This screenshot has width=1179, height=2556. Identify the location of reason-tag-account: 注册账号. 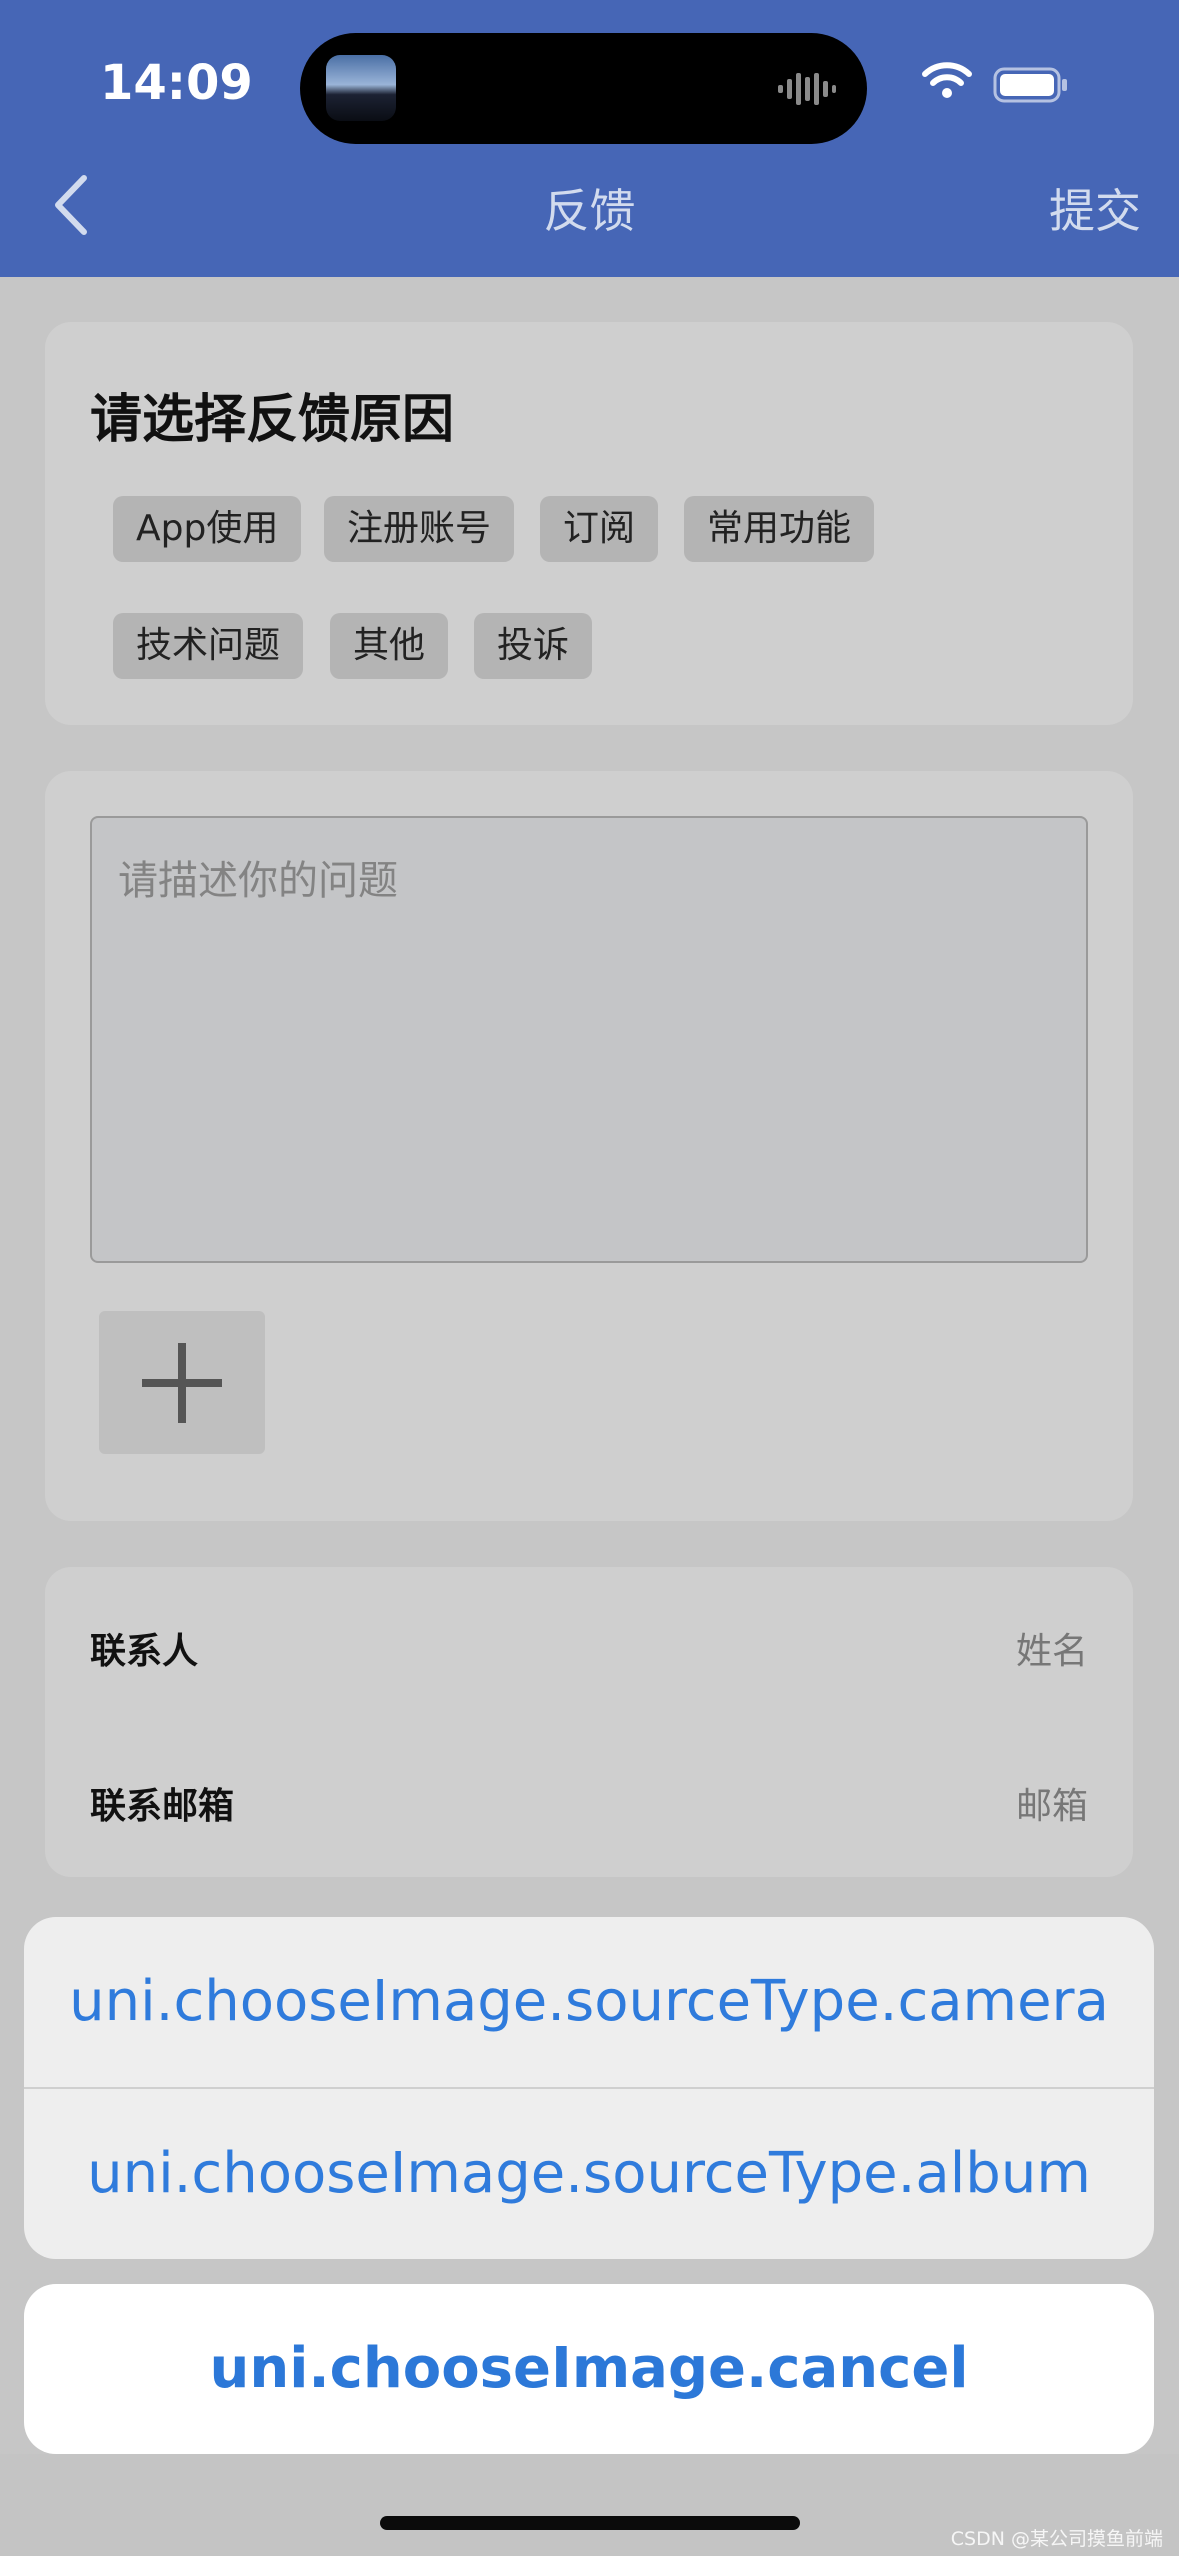
(419, 529).